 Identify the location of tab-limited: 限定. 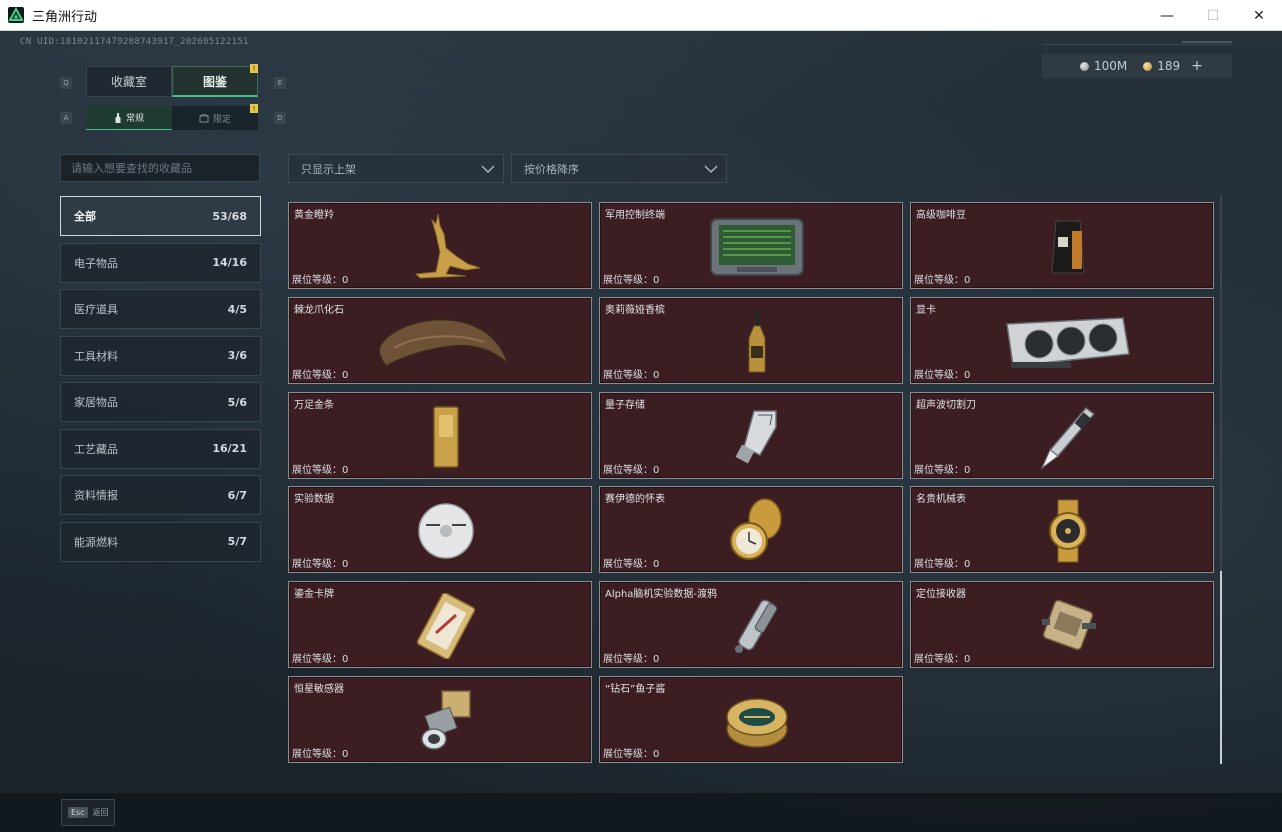
(215, 118).